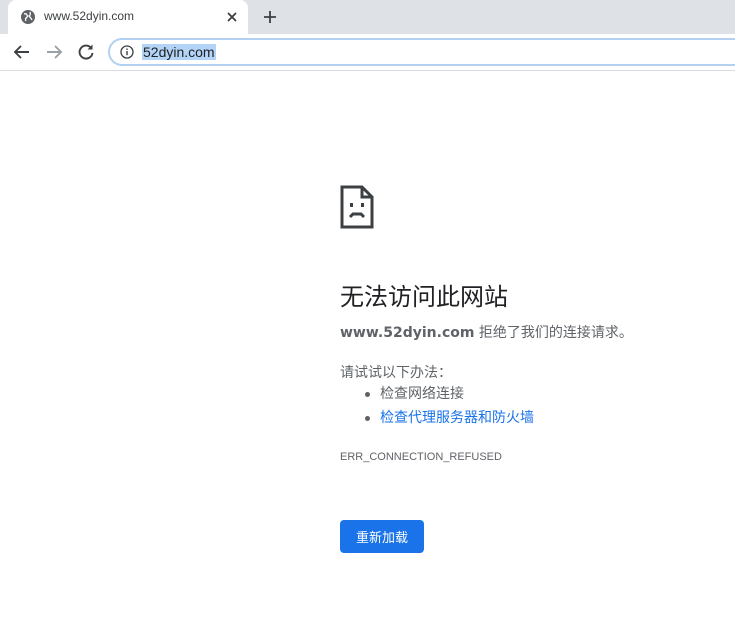 The image size is (735, 624). What do you see at coordinates (382, 536) in the screenshot?
I see `reload-button: 重新加载` at bounding box center [382, 536].